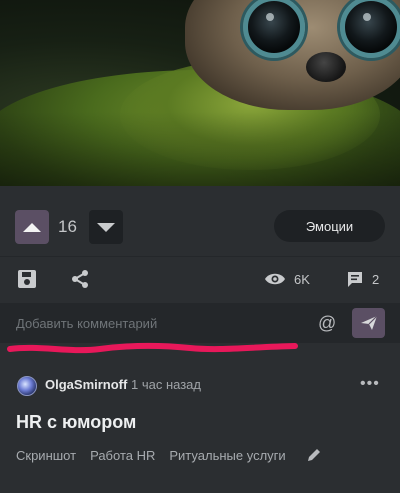 The image size is (400, 493). Describe the element at coordinates (46, 455) in the screenshot. I see `tag-item: Скриншот` at that location.